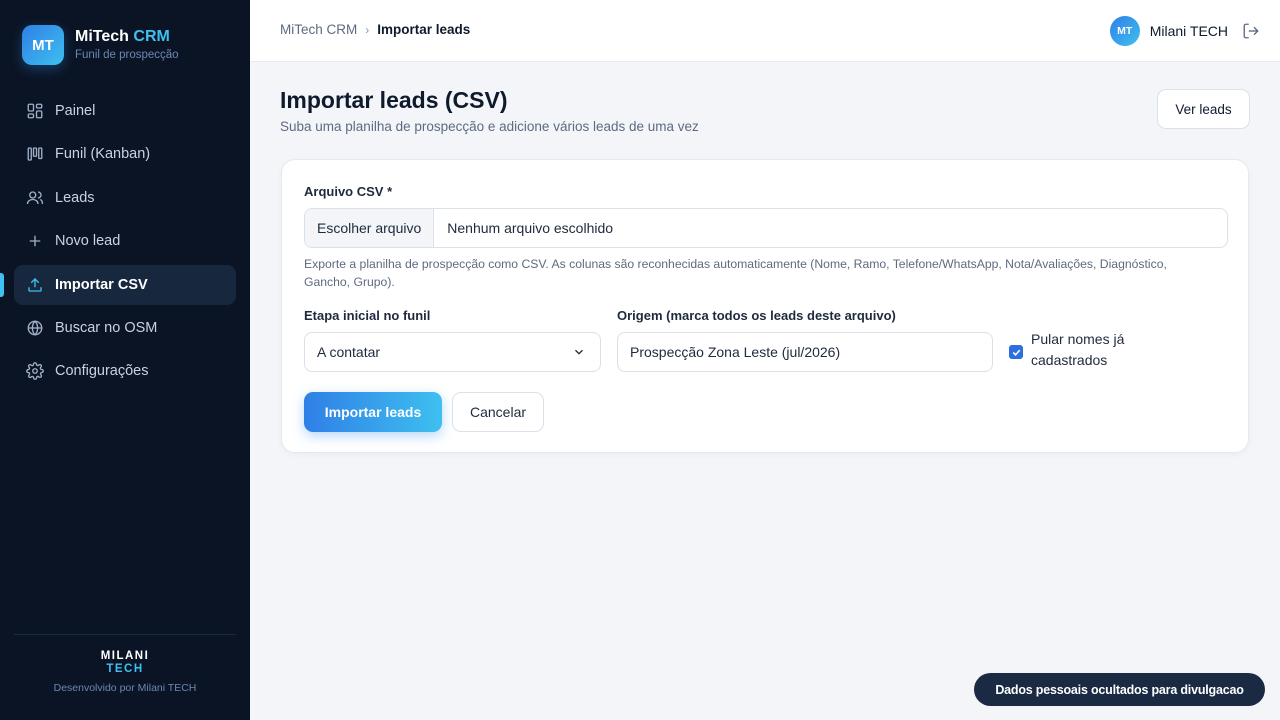 This screenshot has height=720, width=1280. I want to click on sidebar-item-leads: Leads, so click(125, 198).